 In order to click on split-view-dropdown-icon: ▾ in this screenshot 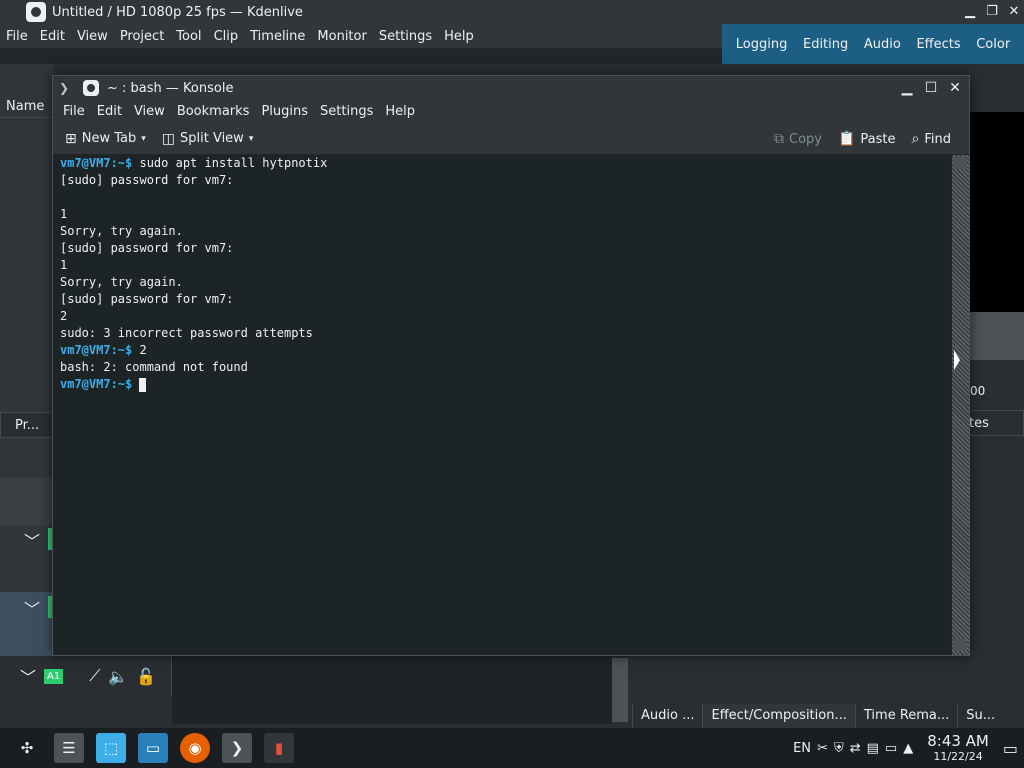, I will do `click(251, 139)`.